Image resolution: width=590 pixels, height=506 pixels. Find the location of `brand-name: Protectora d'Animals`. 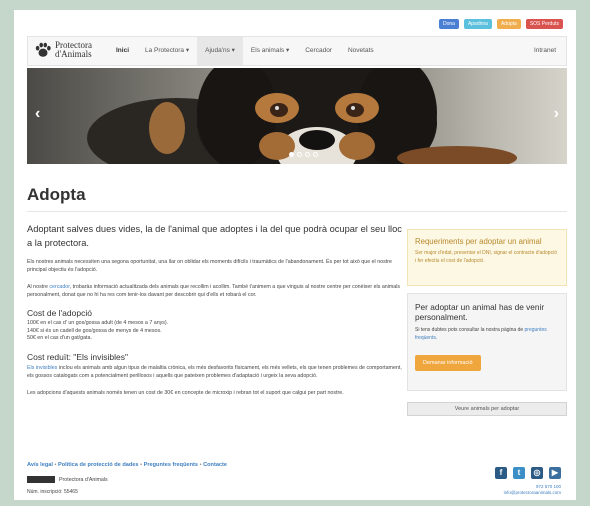

brand-name: Protectora d'Animals is located at coordinates (73, 50).